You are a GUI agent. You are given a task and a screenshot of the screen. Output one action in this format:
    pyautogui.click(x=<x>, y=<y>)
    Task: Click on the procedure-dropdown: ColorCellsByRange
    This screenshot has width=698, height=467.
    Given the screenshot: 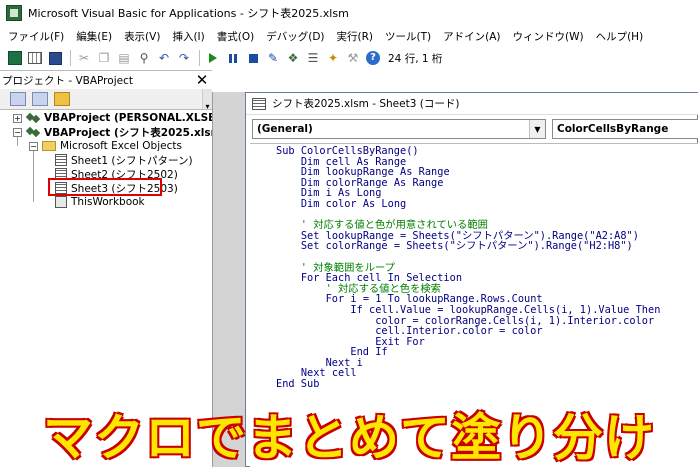 What is the action you would take?
    pyautogui.click(x=625, y=129)
    